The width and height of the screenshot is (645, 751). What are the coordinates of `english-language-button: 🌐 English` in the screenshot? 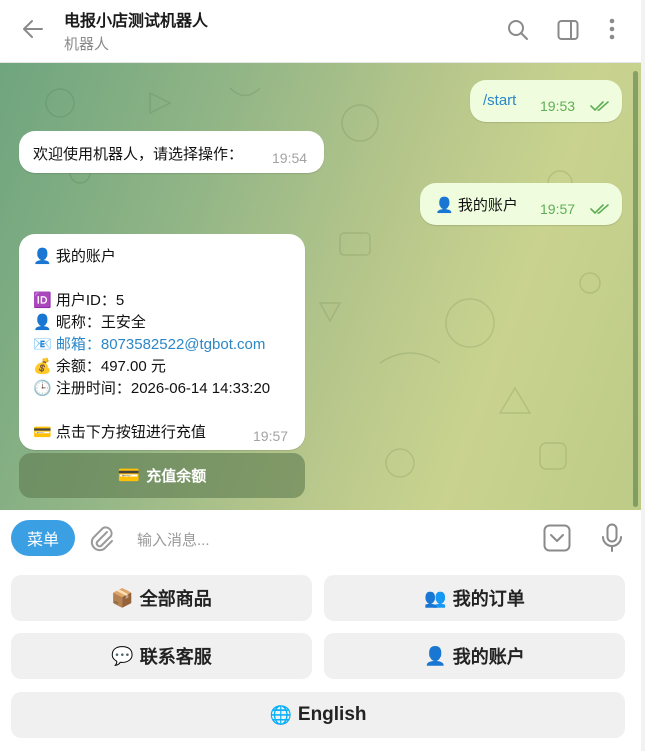 It's located at (318, 715).